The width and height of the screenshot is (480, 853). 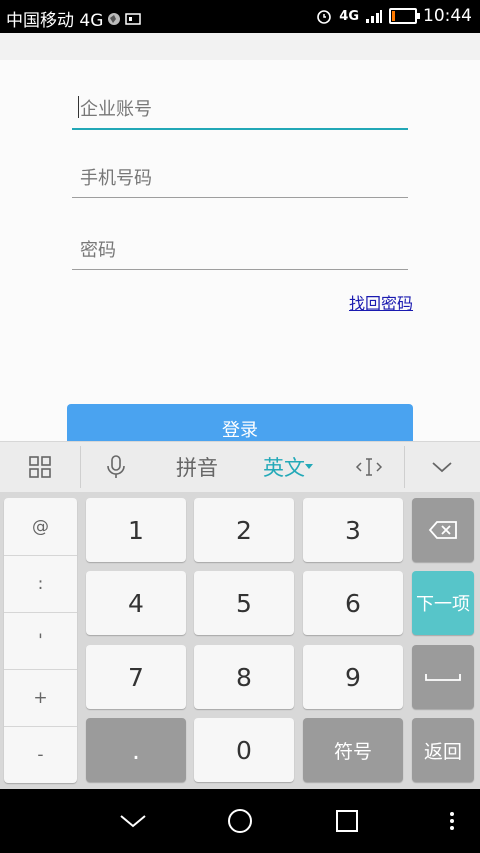 I want to click on space-bar-icon, so click(x=443, y=677).